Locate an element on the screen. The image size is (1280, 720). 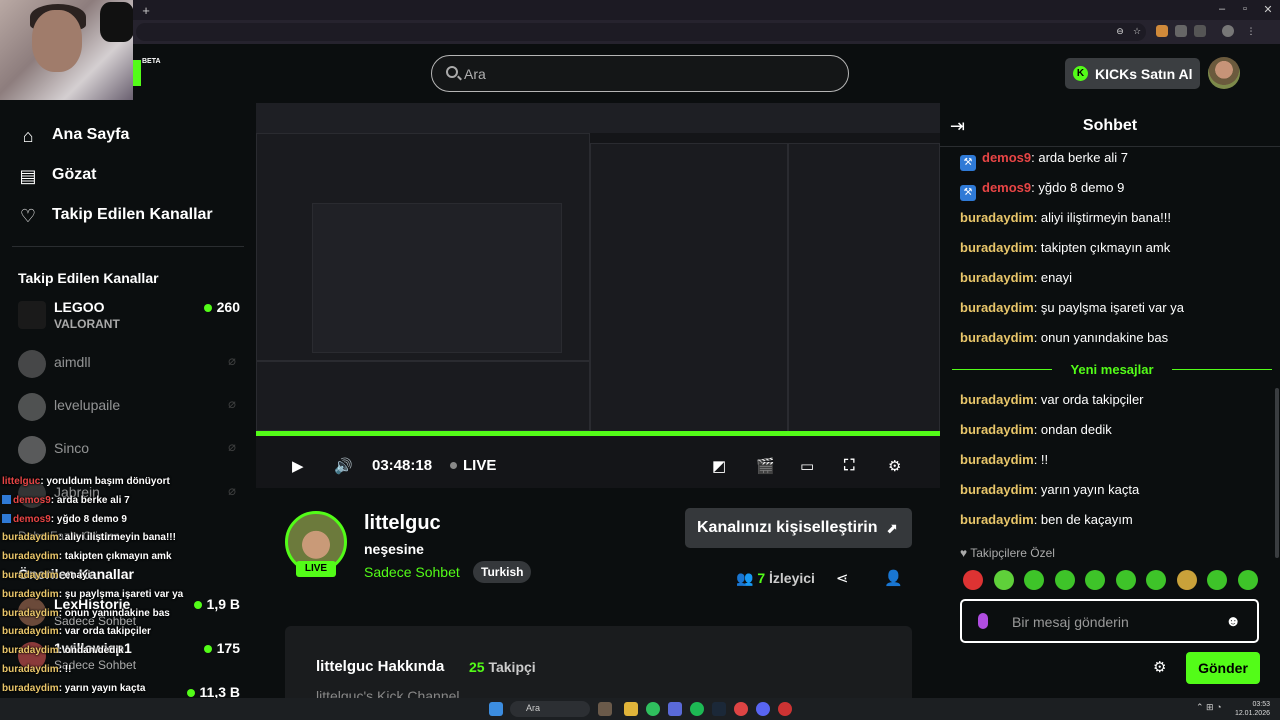
search-icon is located at coordinates (452, 72).